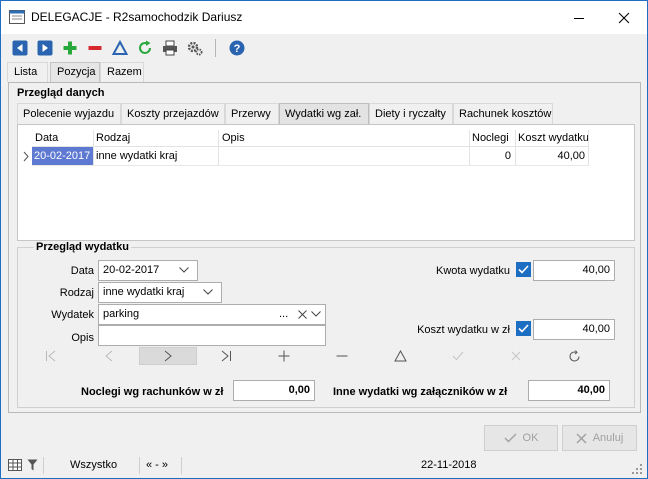 This screenshot has height=479, width=648. What do you see at coordinates (75, 72) in the screenshot?
I see `tab-pozycja: Pozycja` at bounding box center [75, 72].